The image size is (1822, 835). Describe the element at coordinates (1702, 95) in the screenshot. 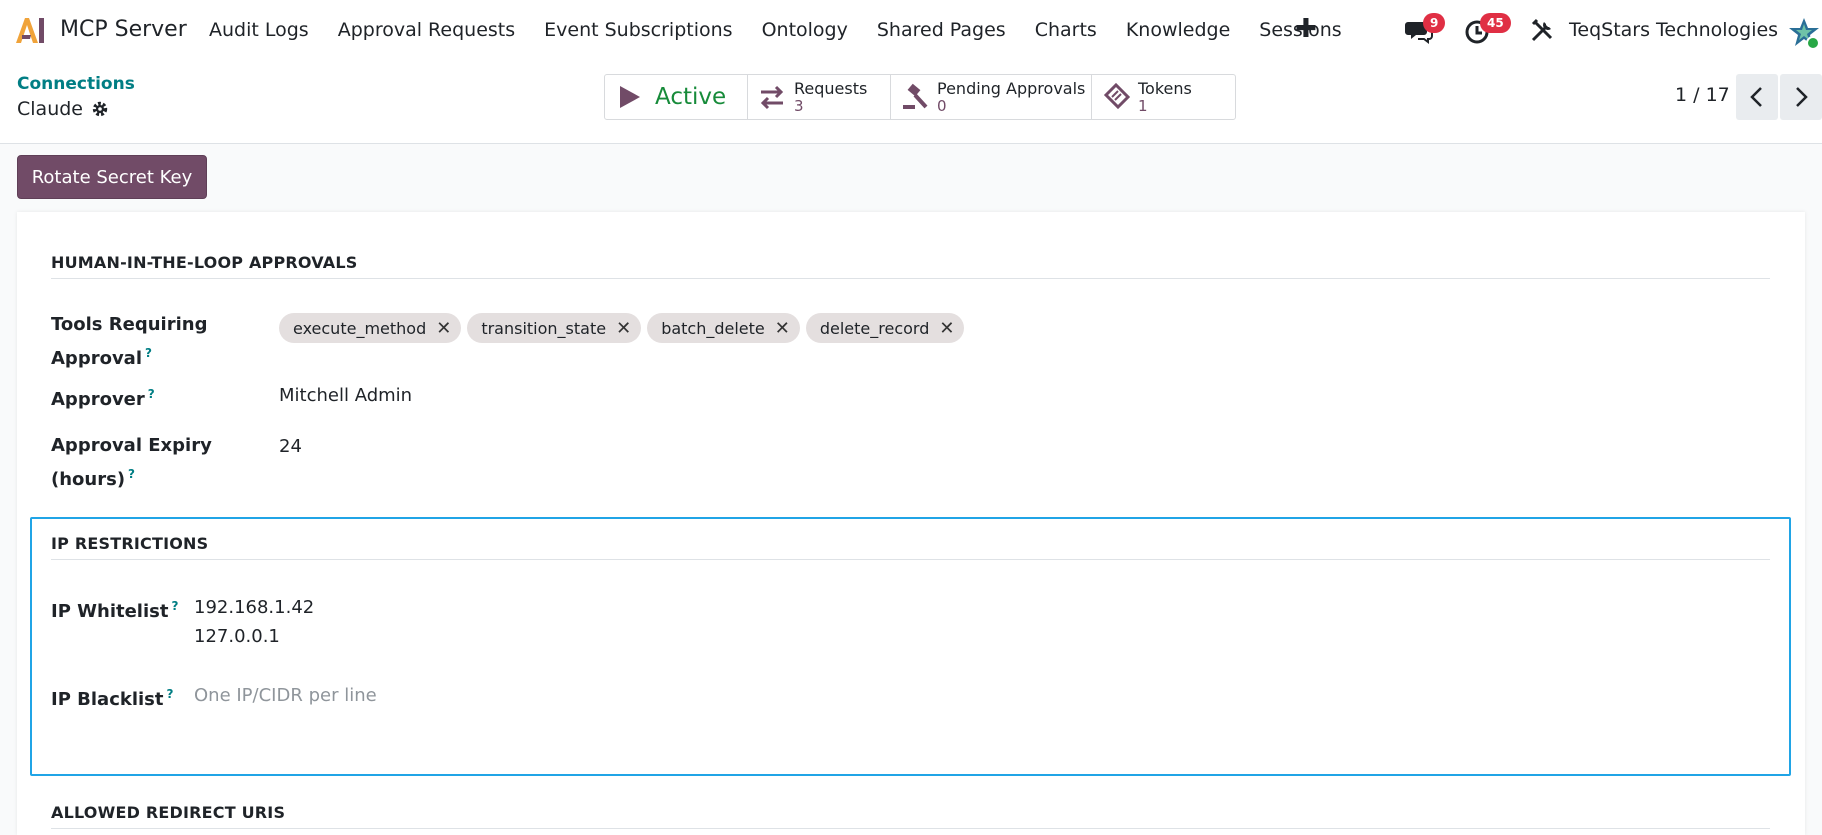

I see `pager-value: 1 / 17` at that location.